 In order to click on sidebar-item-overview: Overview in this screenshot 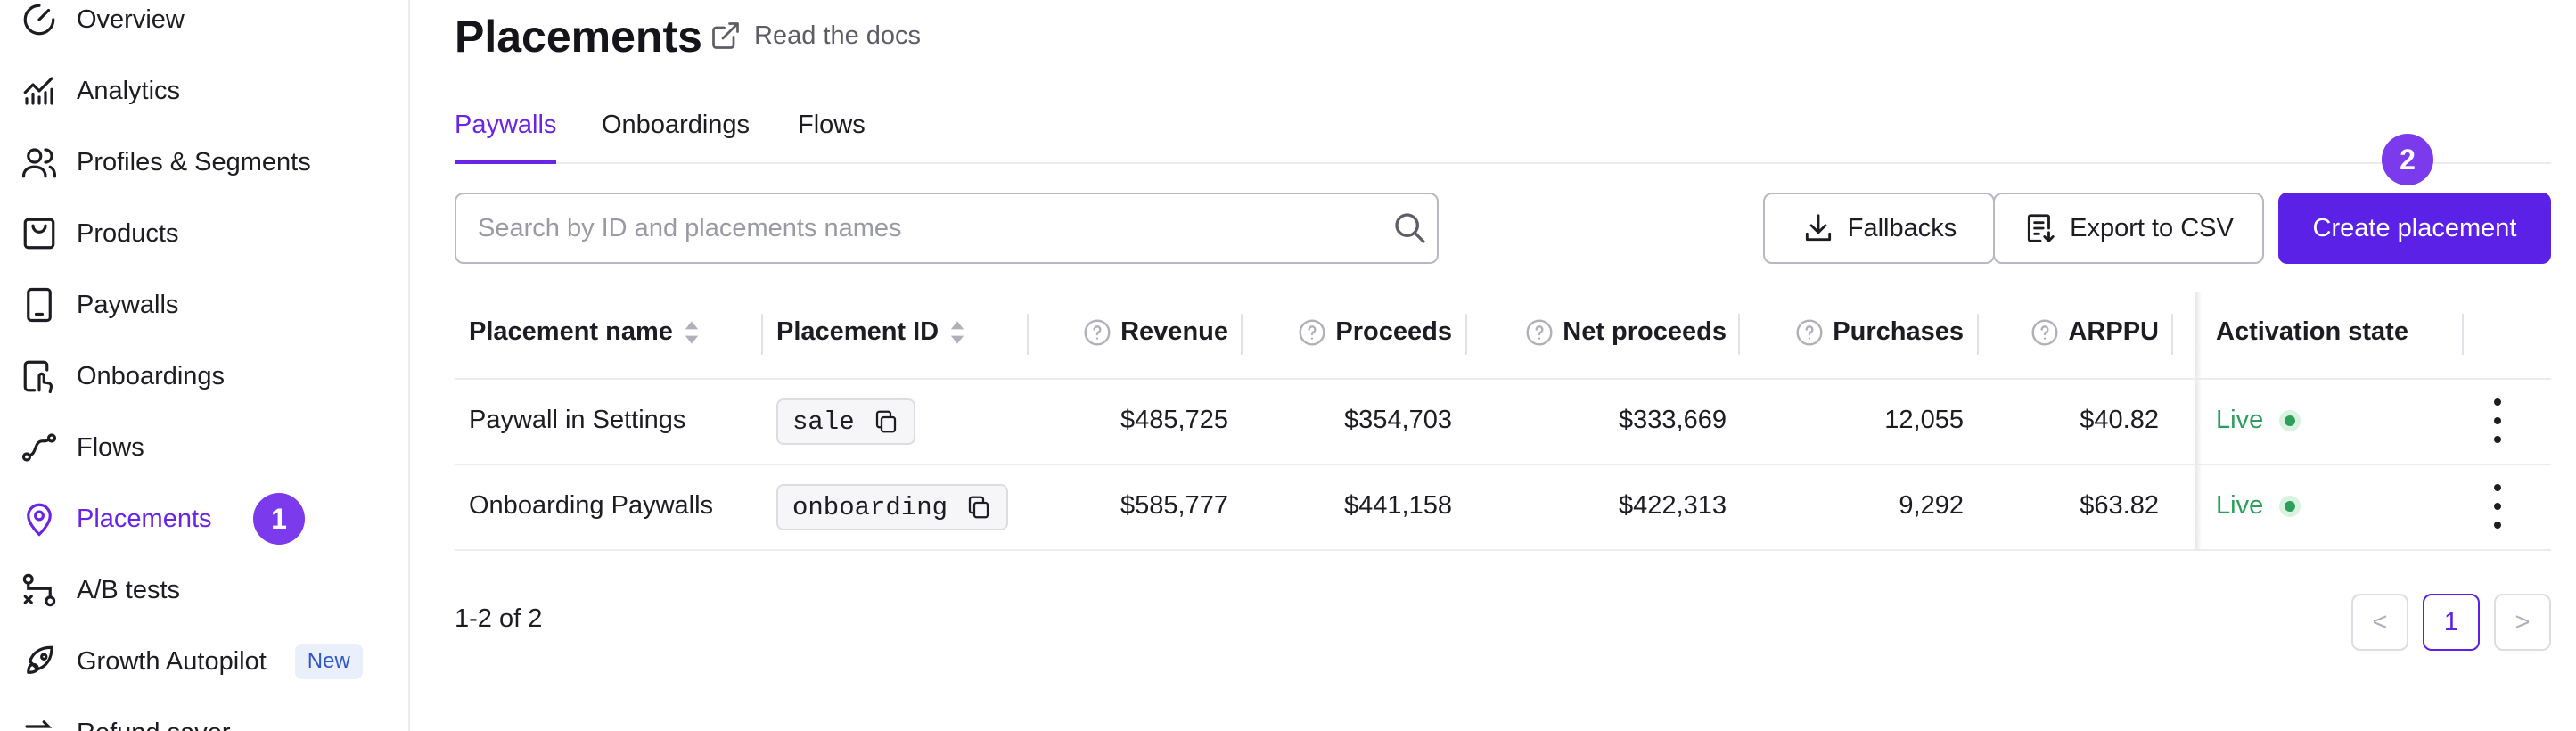, I will do `click(103, 23)`.